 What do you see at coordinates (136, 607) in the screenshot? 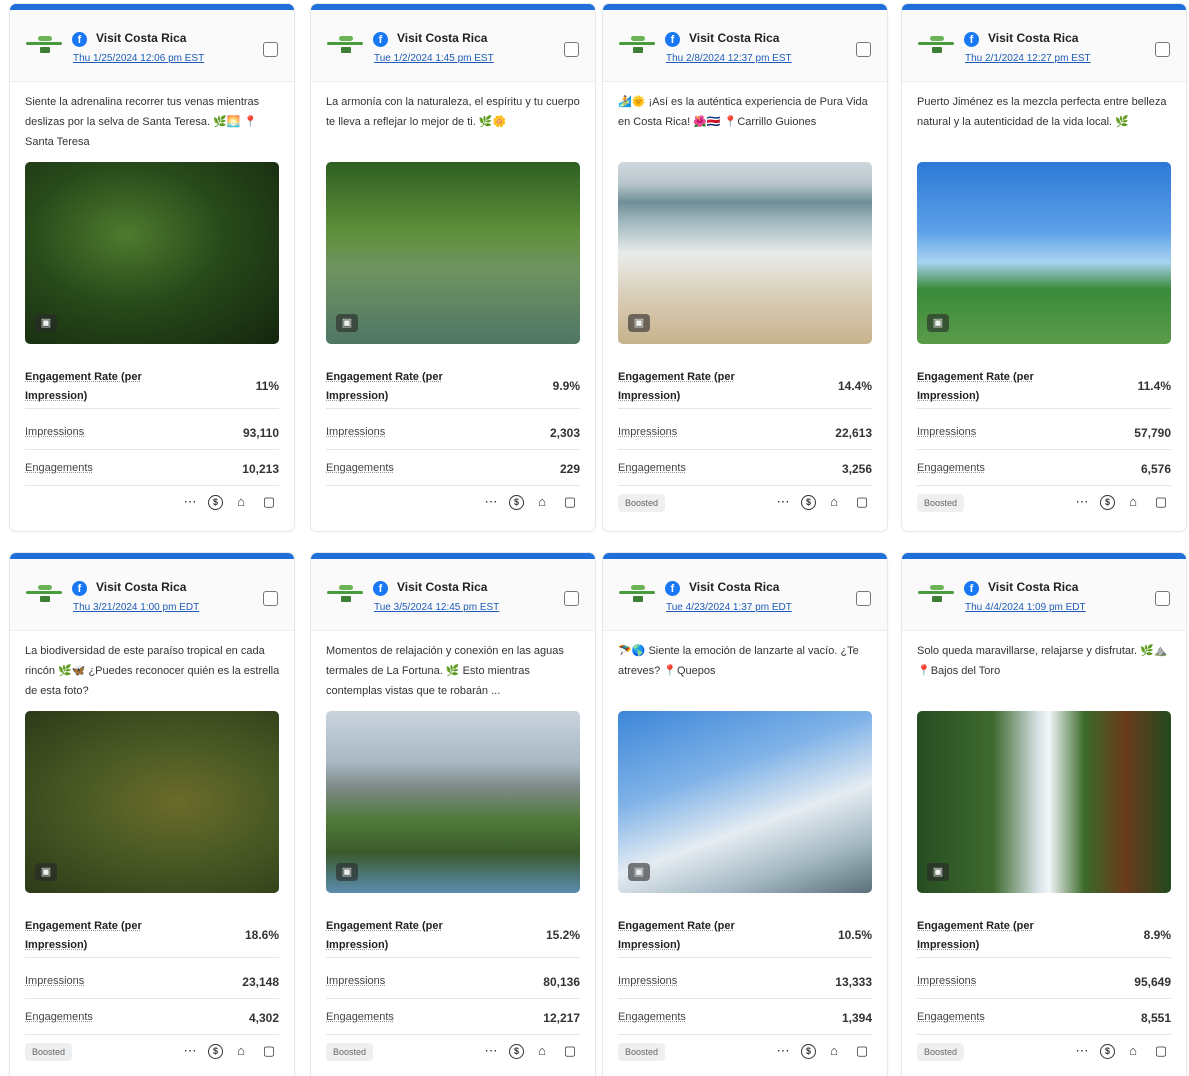
I see `post-date-link: Thu 3/21/2024 1:00 pm EDT` at bounding box center [136, 607].